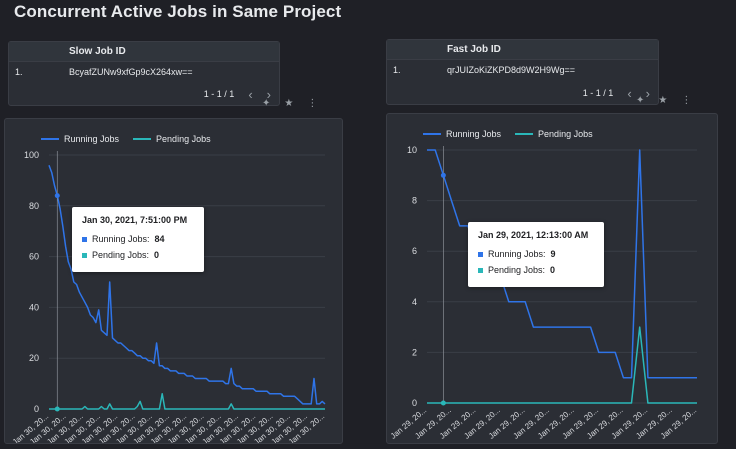 The width and height of the screenshot is (736, 449). I want to click on page-title: Concurrent Active Jobs in Same Project, so click(178, 11).